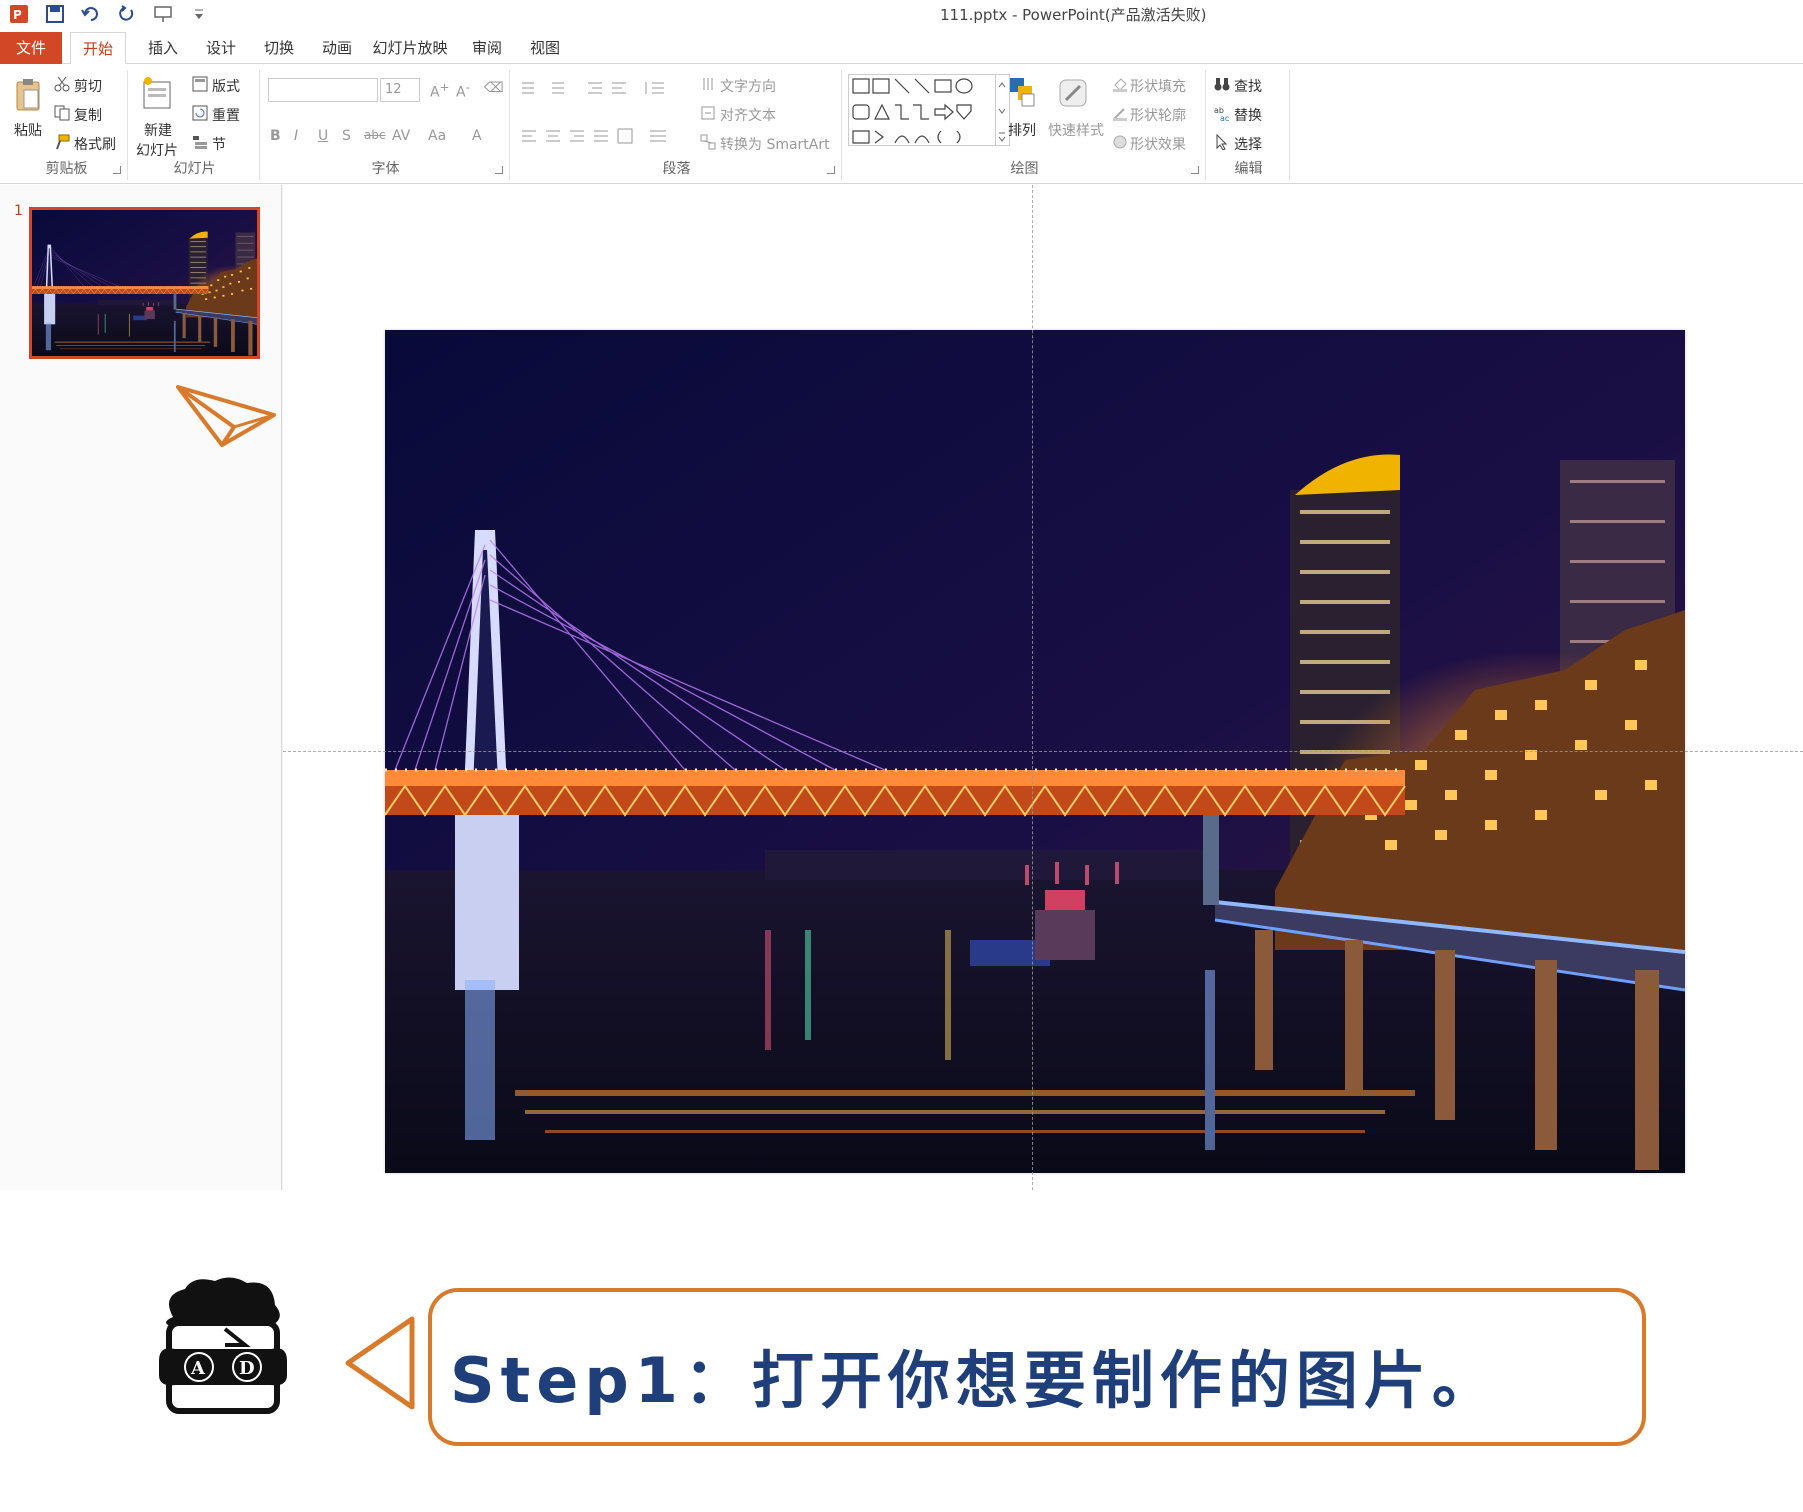 The image size is (1803, 1512). Describe the element at coordinates (219, 144) in the screenshot. I see `section-button: 节` at that location.